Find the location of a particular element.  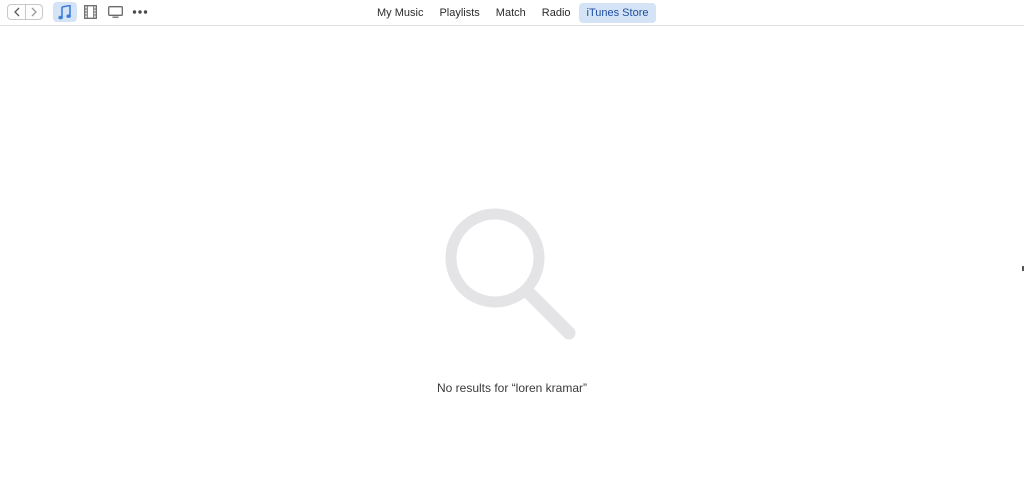

more-button is located at coordinates (140, 12).